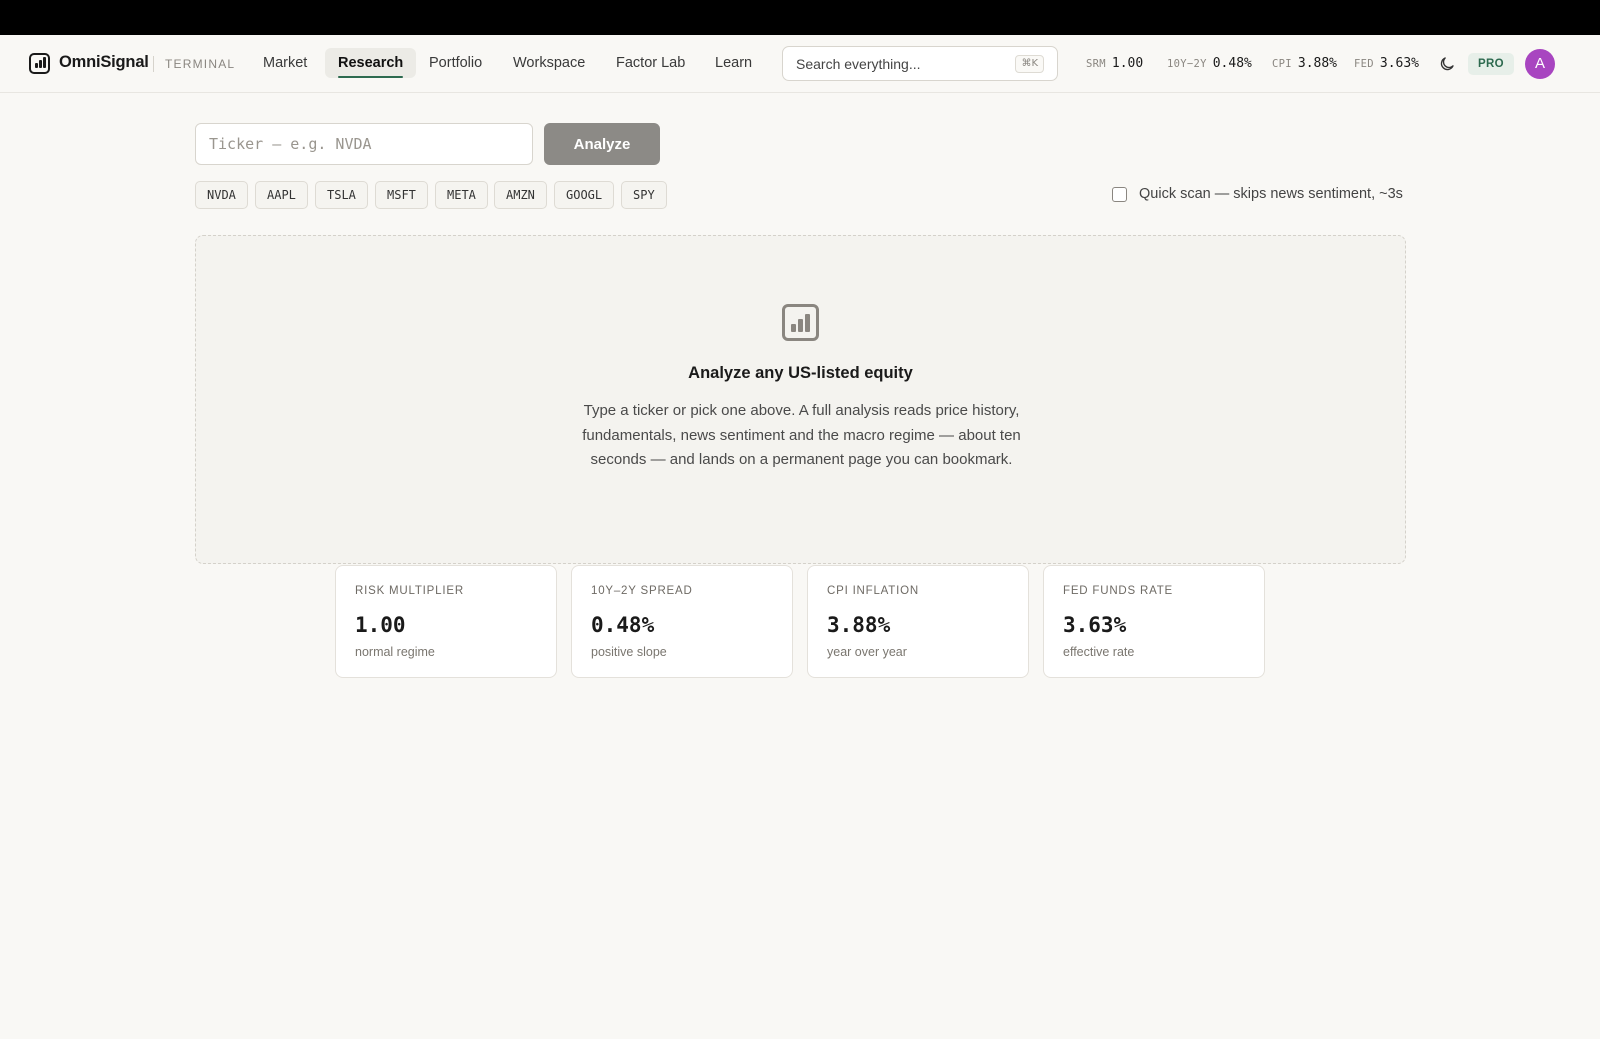 Image resolution: width=1600 pixels, height=1039 pixels. Describe the element at coordinates (1119, 194) in the screenshot. I see `quick-scan-checkbox` at that location.